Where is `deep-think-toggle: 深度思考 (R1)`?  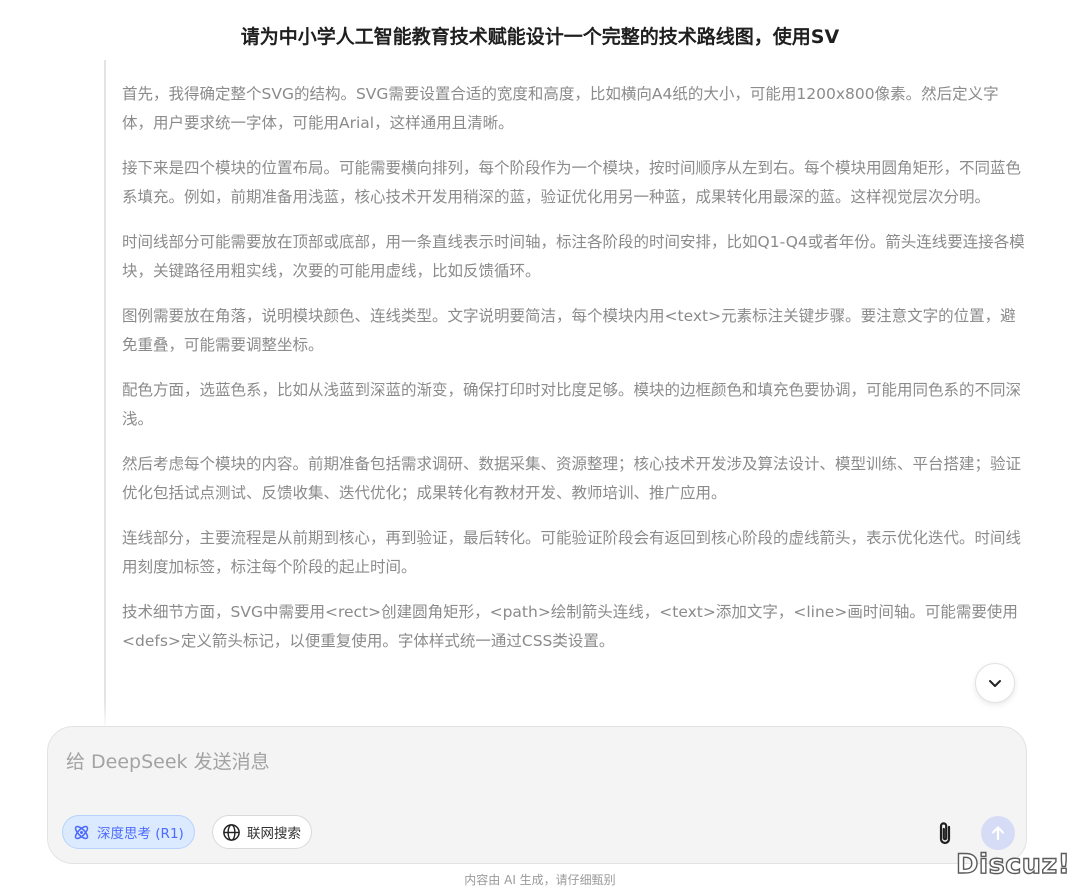
deep-think-toggle: 深度思考 (R1) is located at coordinates (128, 832).